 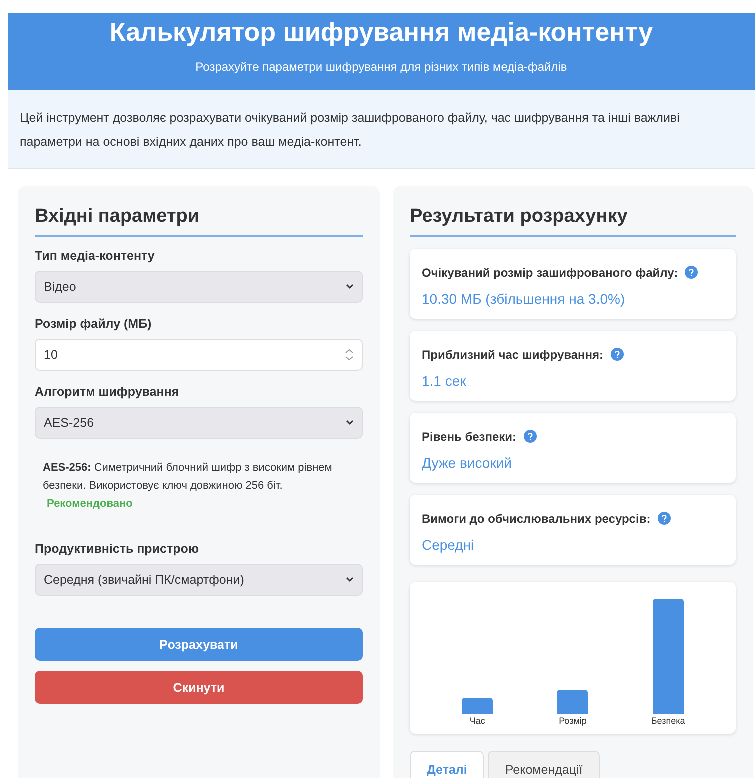 I want to click on bar-label: Розмір, so click(x=573, y=721).